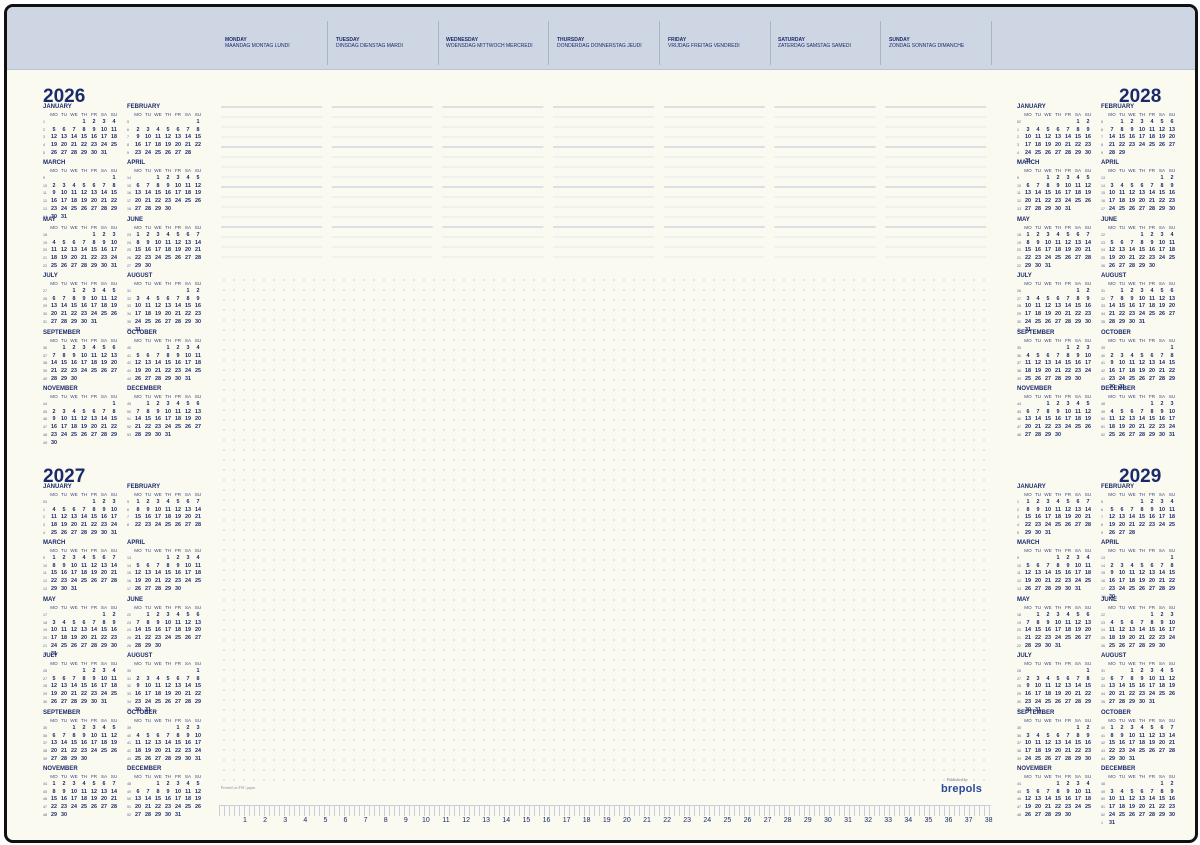  What do you see at coordinates (104, 170) in the screenshot?
I see `weekday-header: SA` at bounding box center [104, 170].